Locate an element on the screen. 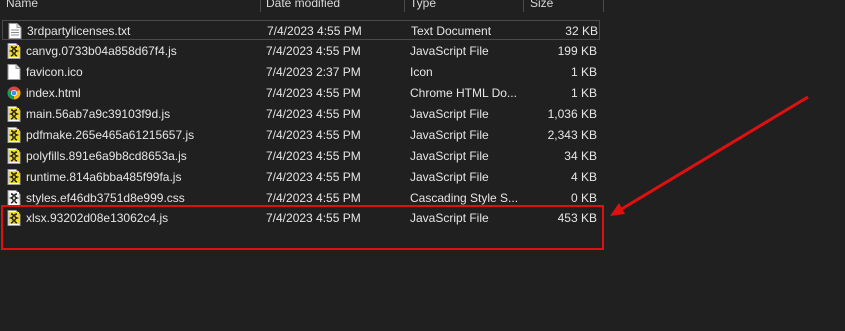 This screenshot has width=845, height=331. annotation-arrow is located at coordinates (709, 155).